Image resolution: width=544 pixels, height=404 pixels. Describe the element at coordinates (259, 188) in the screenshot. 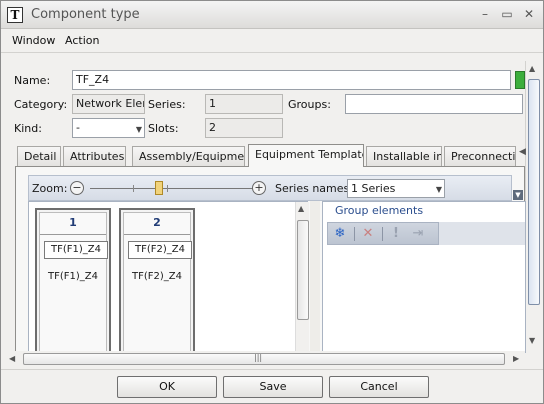

I see `zoom-in-button: +` at that location.